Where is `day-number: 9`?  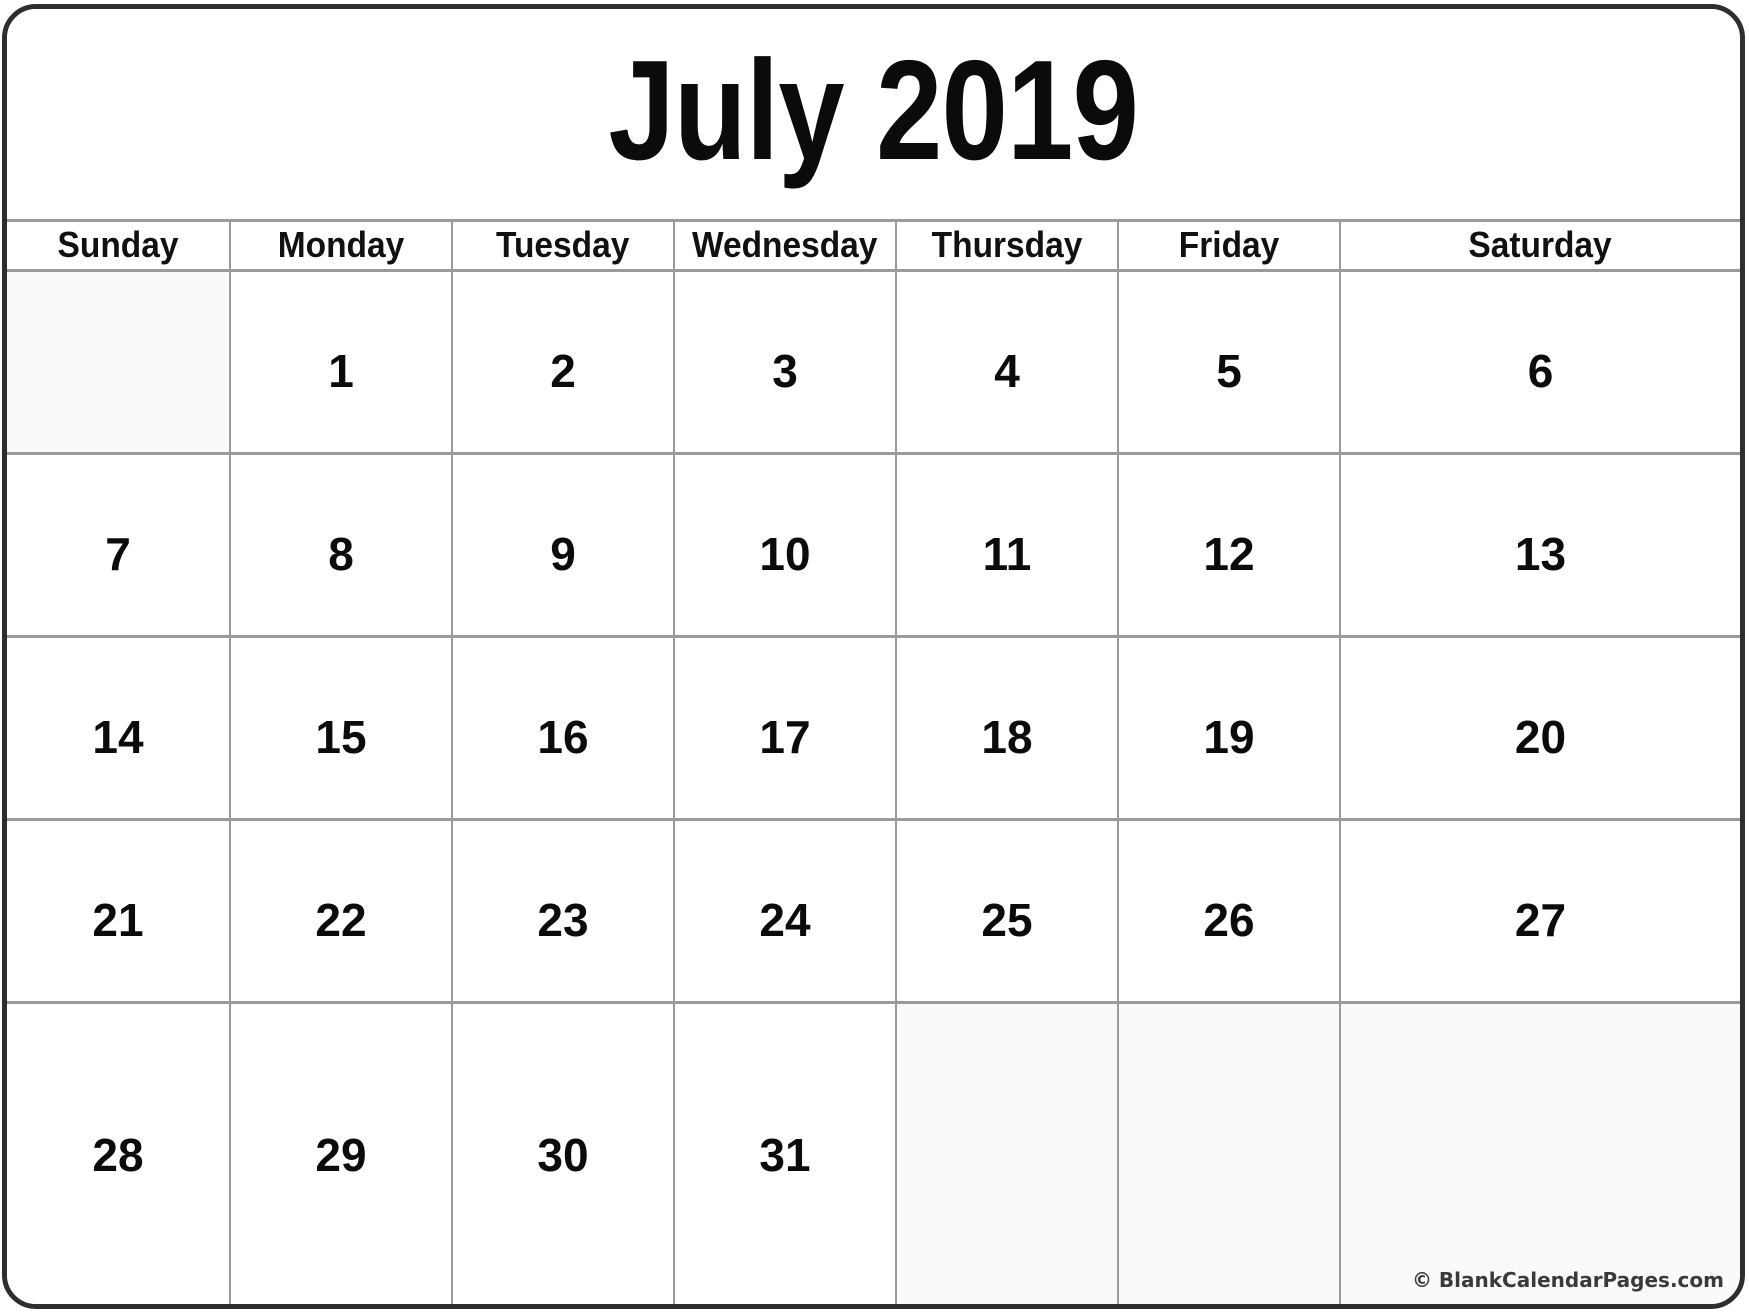 day-number: 9 is located at coordinates (563, 554).